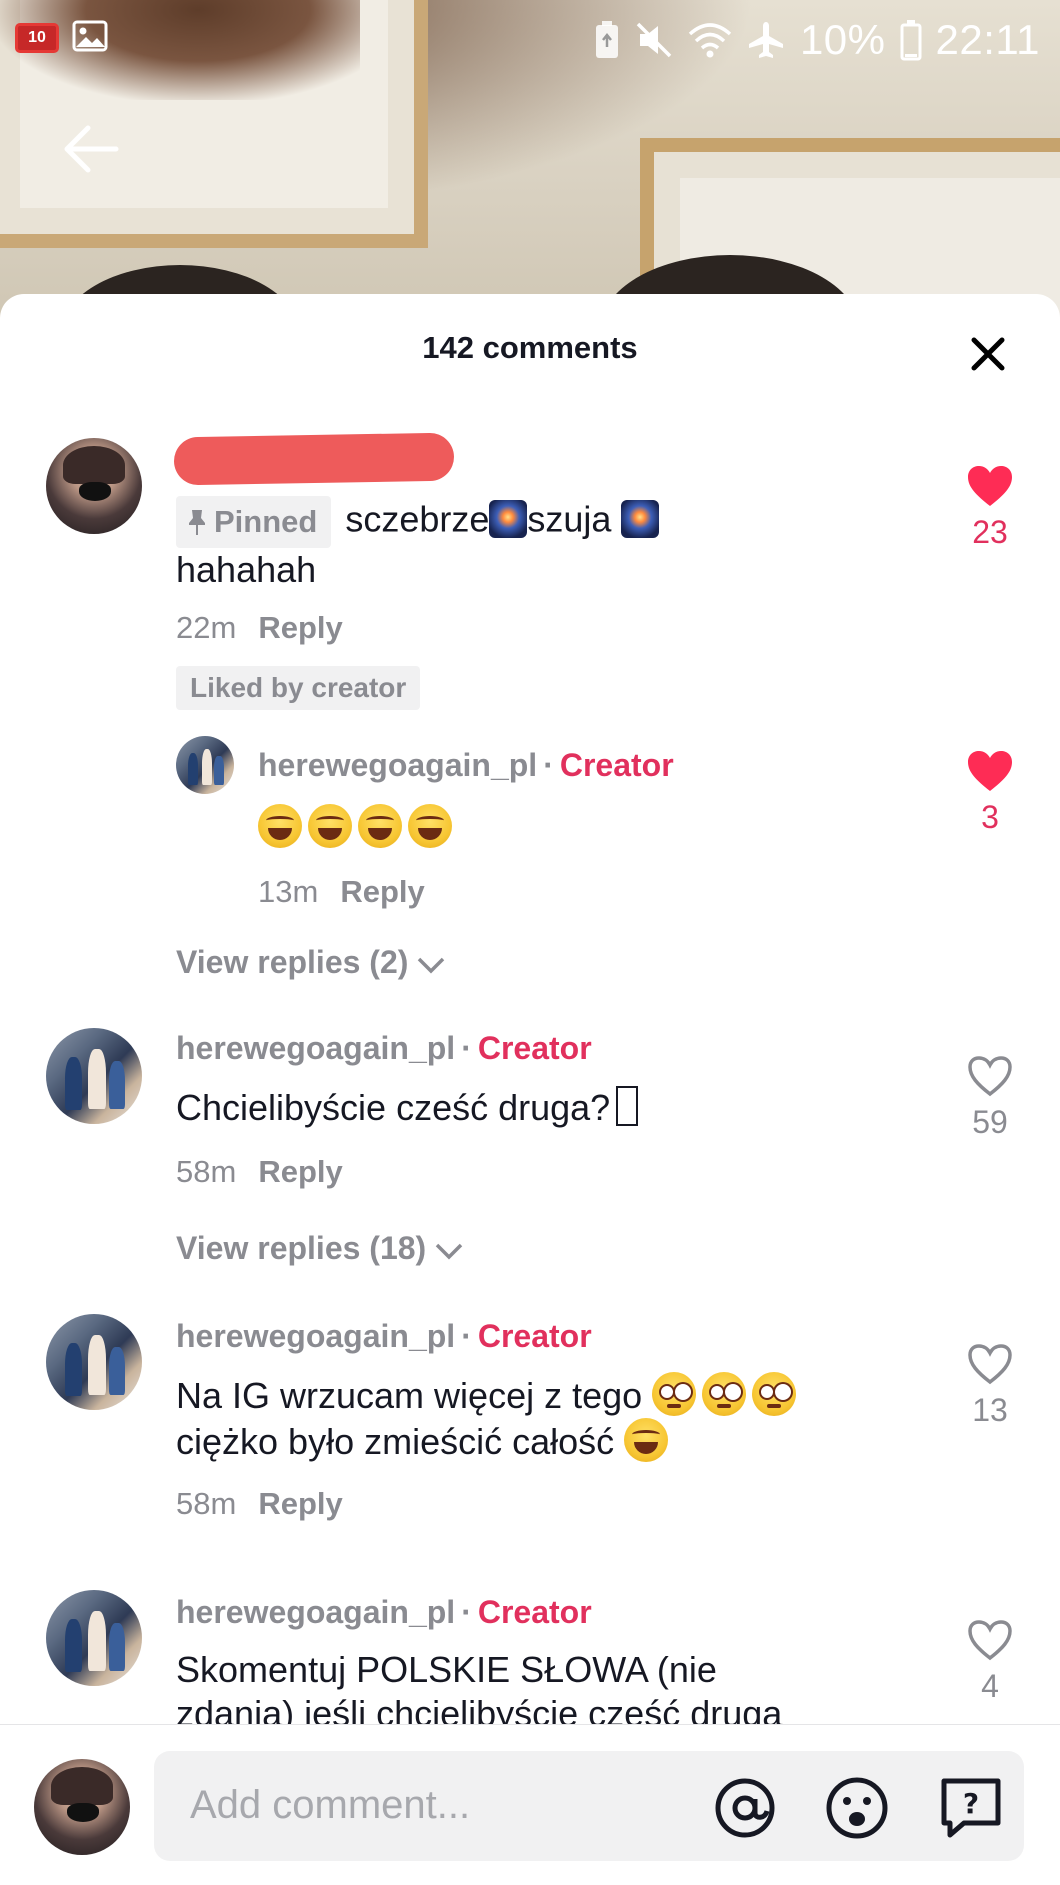 This screenshot has width=1060, height=1885. What do you see at coordinates (206, 627) in the screenshot?
I see `comment-time: 22m` at bounding box center [206, 627].